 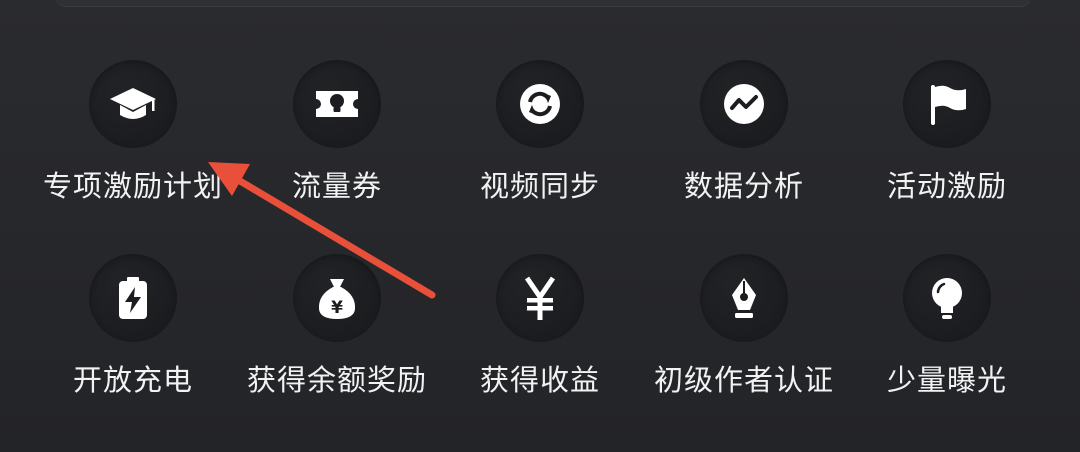 What do you see at coordinates (336, 380) in the screenshot?
I see `feature-label: 获得余额奖励` at bounding box center [336, 380].